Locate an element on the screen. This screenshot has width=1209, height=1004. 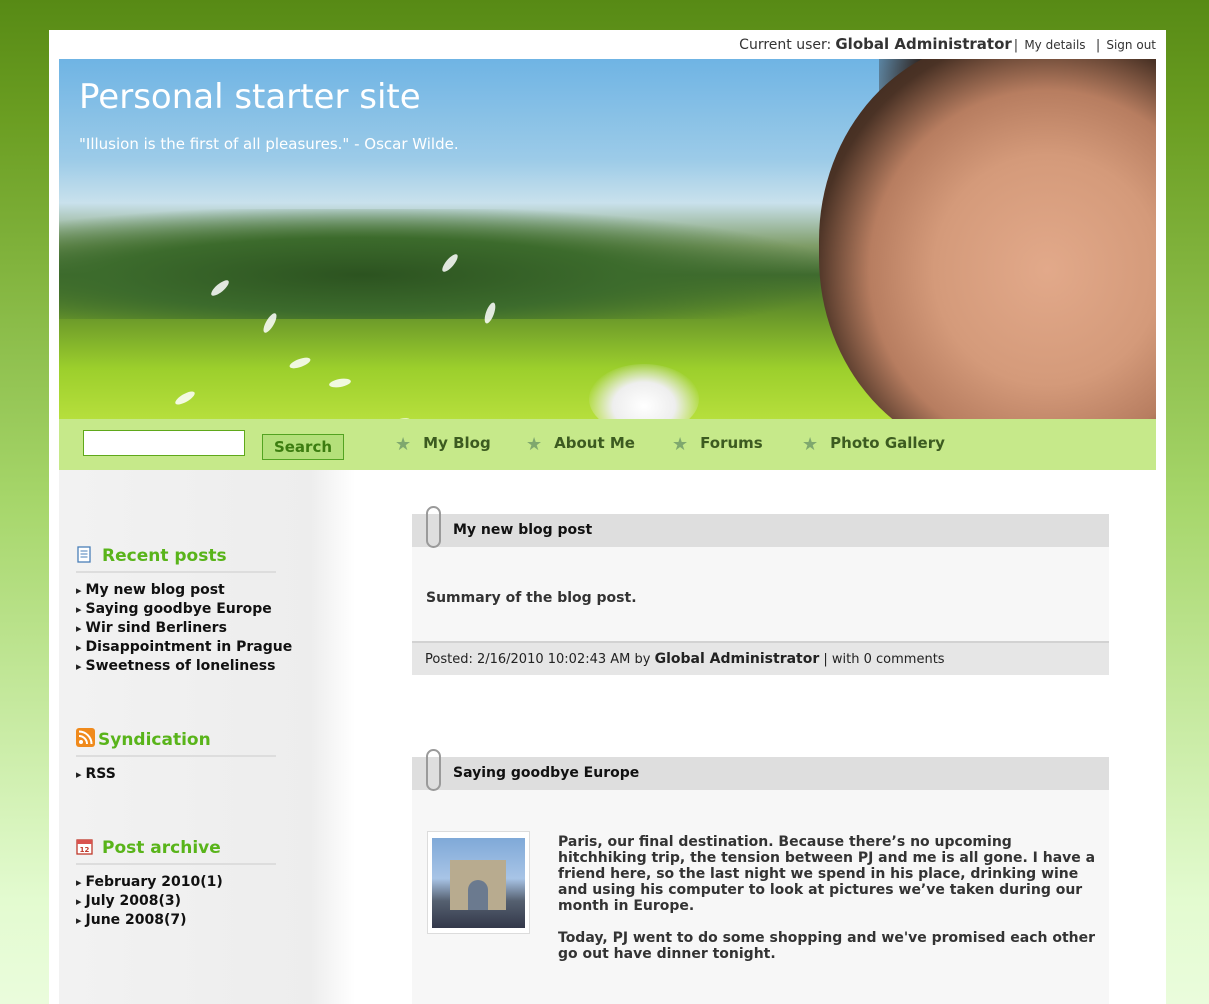
archive-link: February 2010(1) is located at coordinates (176, 882).